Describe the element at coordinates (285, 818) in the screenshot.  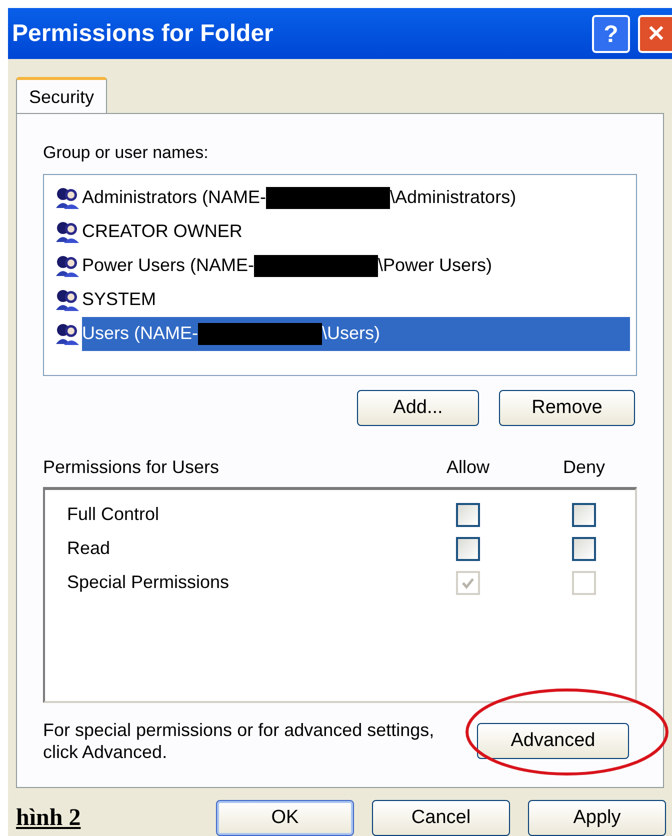
I see `dialog-button: OK` at that location.